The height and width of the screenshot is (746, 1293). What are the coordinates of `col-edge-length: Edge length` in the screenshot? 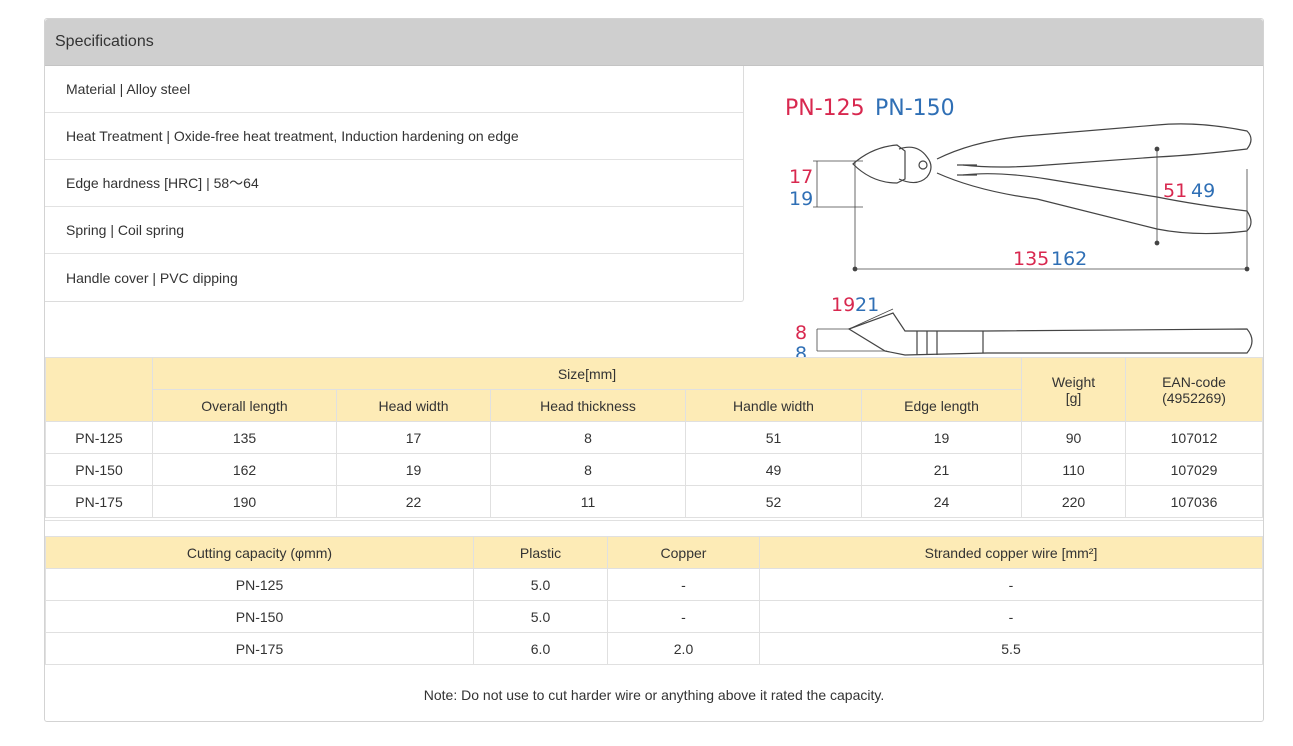 It's located at (941, 405).